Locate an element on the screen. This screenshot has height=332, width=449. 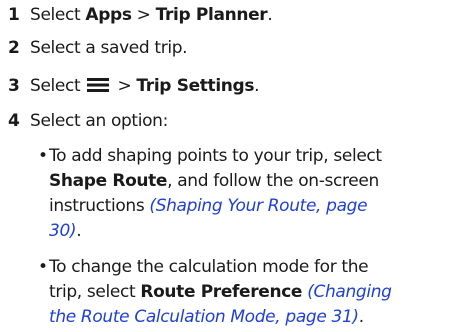
bullet-text: To change the calculation mode for the is located at coordinates (209, 267).